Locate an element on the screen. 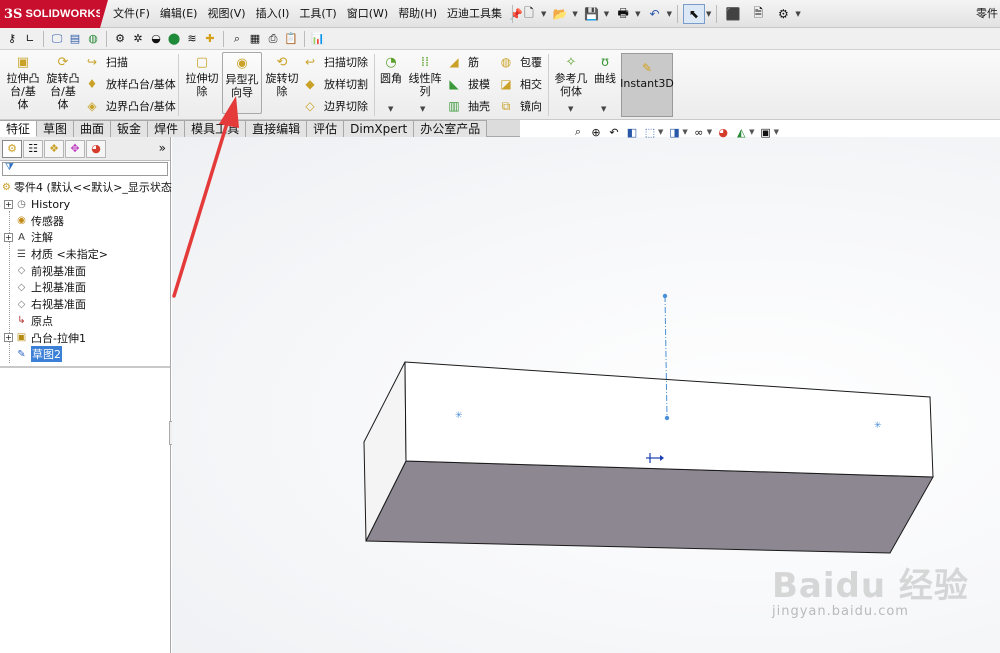 Image resolution: width=1000 pixels, height=653 pixels. cross-icon: ✚ is located at coordinates (210, 39).